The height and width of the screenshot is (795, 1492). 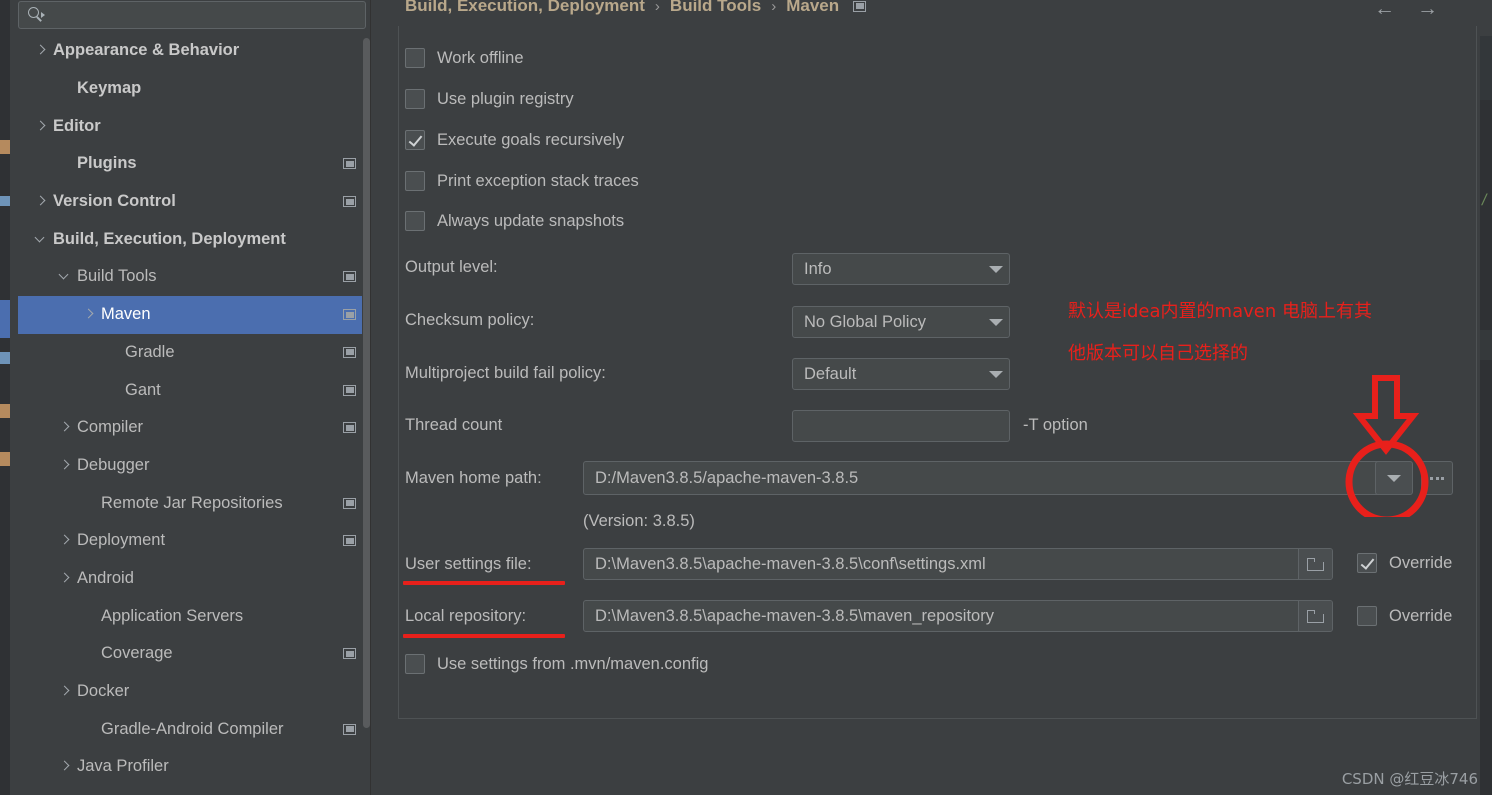 What do you see at coordinates (194, 466) in the screenshot?
I see `sidebar-item-debugger: Debugger` at bounding box center [194, 466].